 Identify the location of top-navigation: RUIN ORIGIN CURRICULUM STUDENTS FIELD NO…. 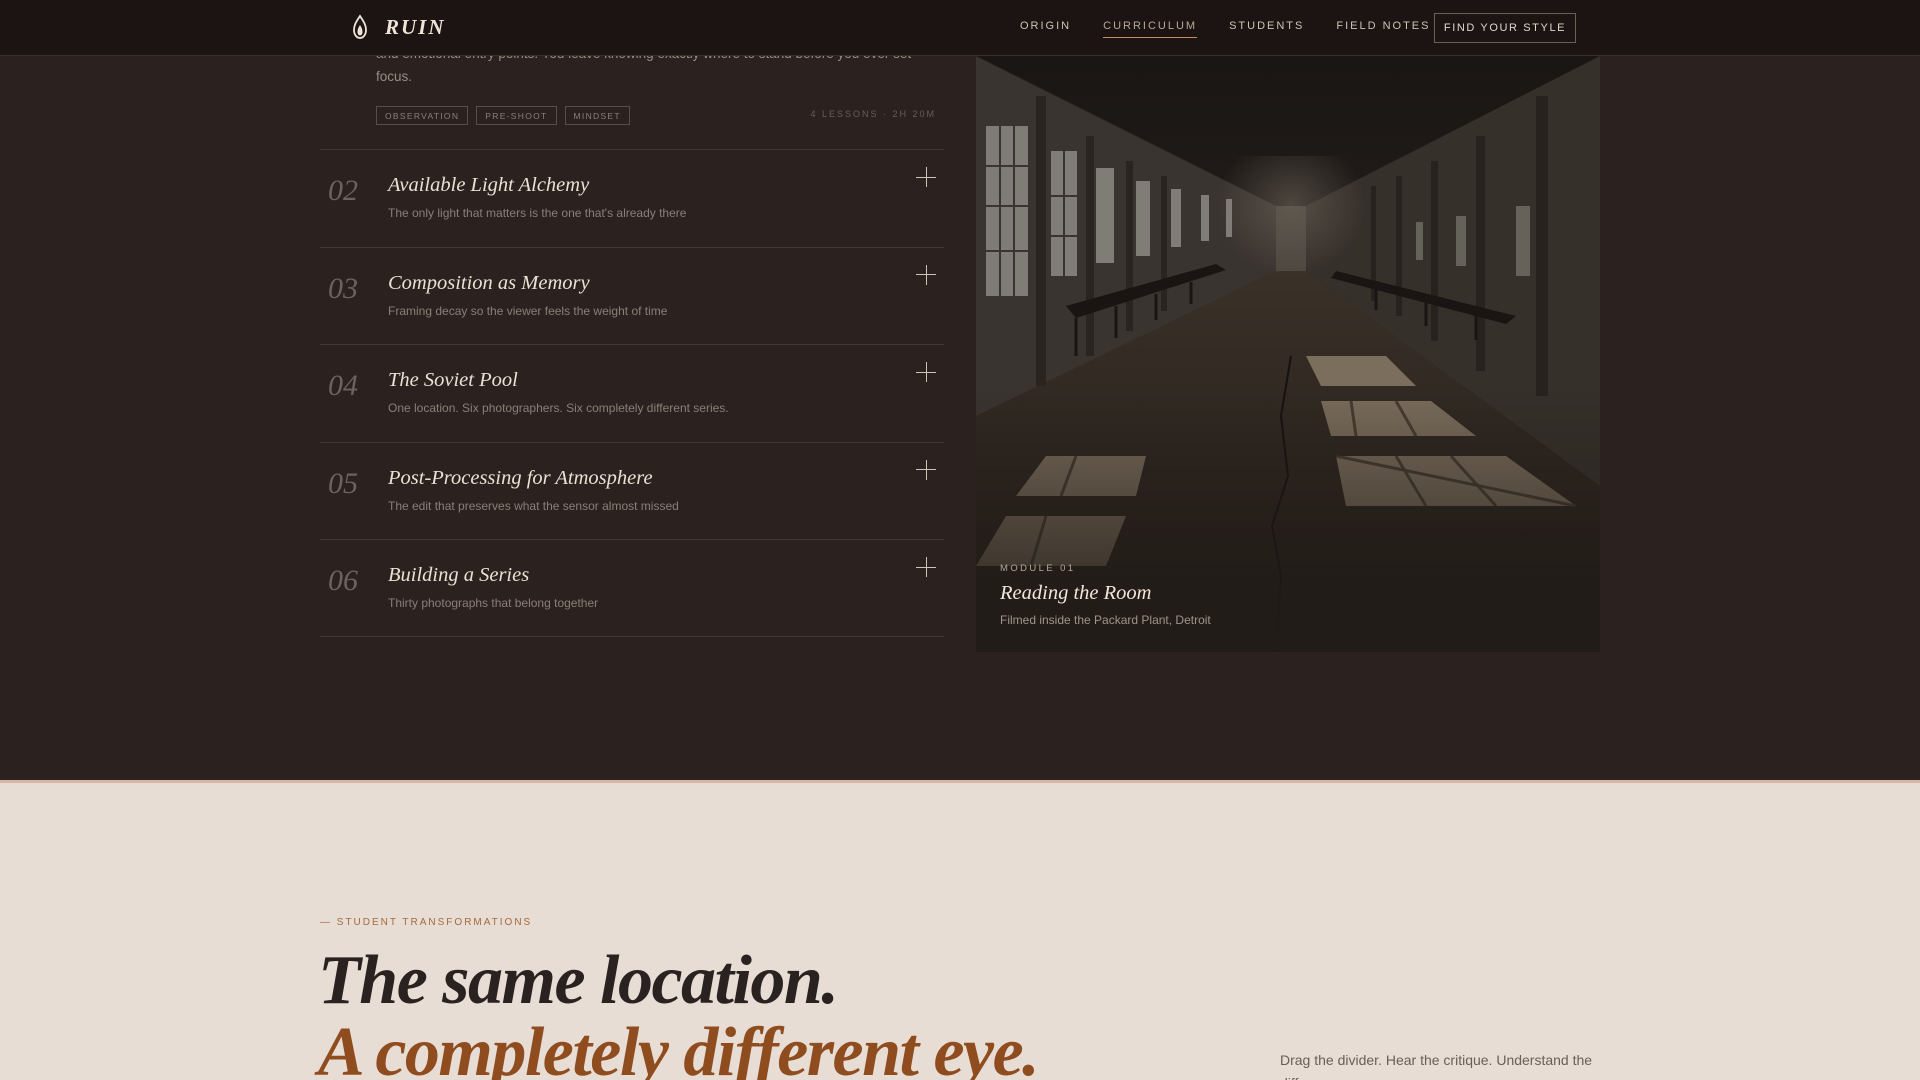
(960, 28).